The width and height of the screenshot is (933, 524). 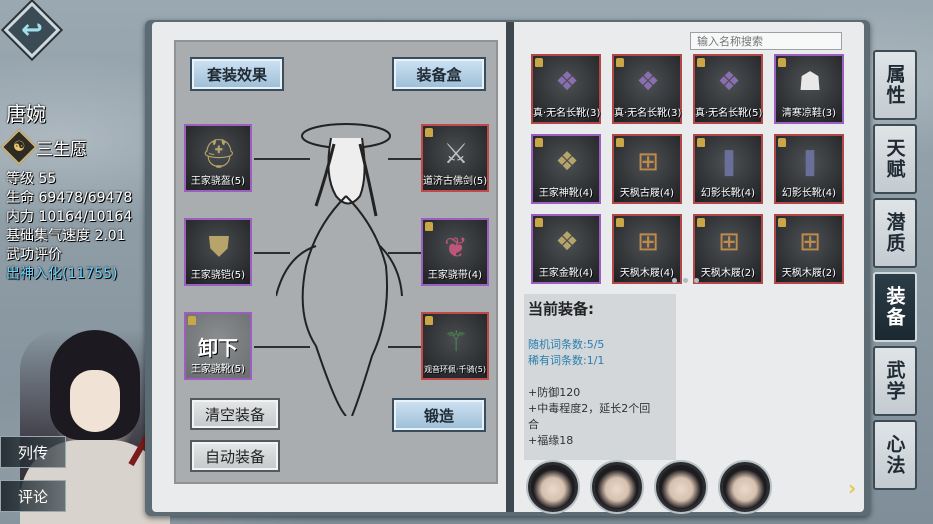 What do you see at coordinates (456, 247) in the screenshot?
I see `belt-icon: ❦` at bounding box center [456, 247].